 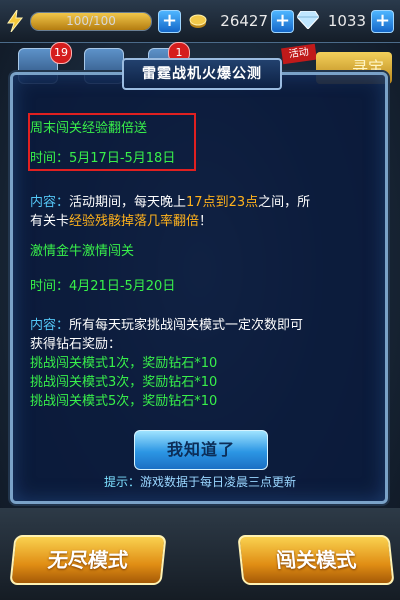 I want to click on tip-label: 提示：, so click(x=121, y=482).